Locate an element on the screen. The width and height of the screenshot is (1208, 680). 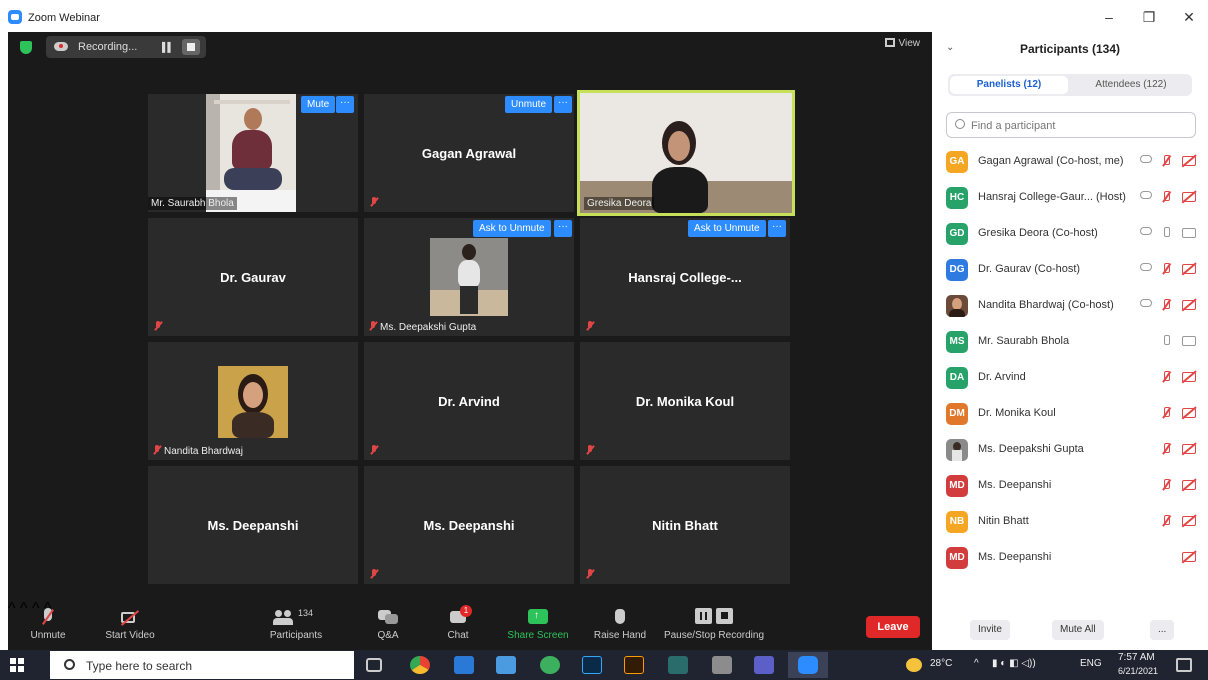
video-tile-nandita: Nandita Bhardwaj is located at coordinates (253, 401).